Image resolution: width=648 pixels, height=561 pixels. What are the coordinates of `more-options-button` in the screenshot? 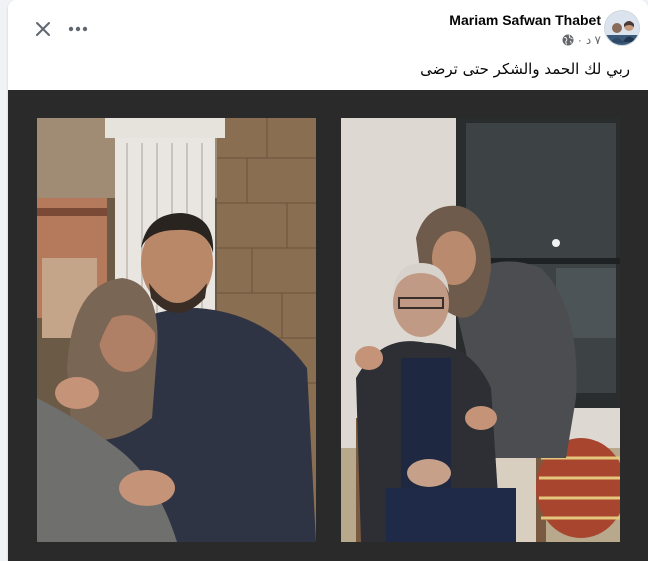 It's located at (78, 29).